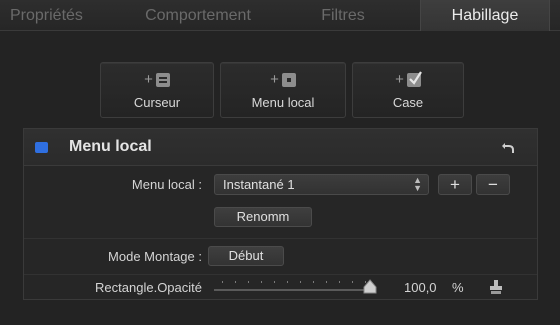 Image resolution: width=560 pixels, height=325 pixels. What do you see at coordinates (157, 80) in the screenshot?
I see `slider-glyph-icon: +` at bounding box center [157, 80].